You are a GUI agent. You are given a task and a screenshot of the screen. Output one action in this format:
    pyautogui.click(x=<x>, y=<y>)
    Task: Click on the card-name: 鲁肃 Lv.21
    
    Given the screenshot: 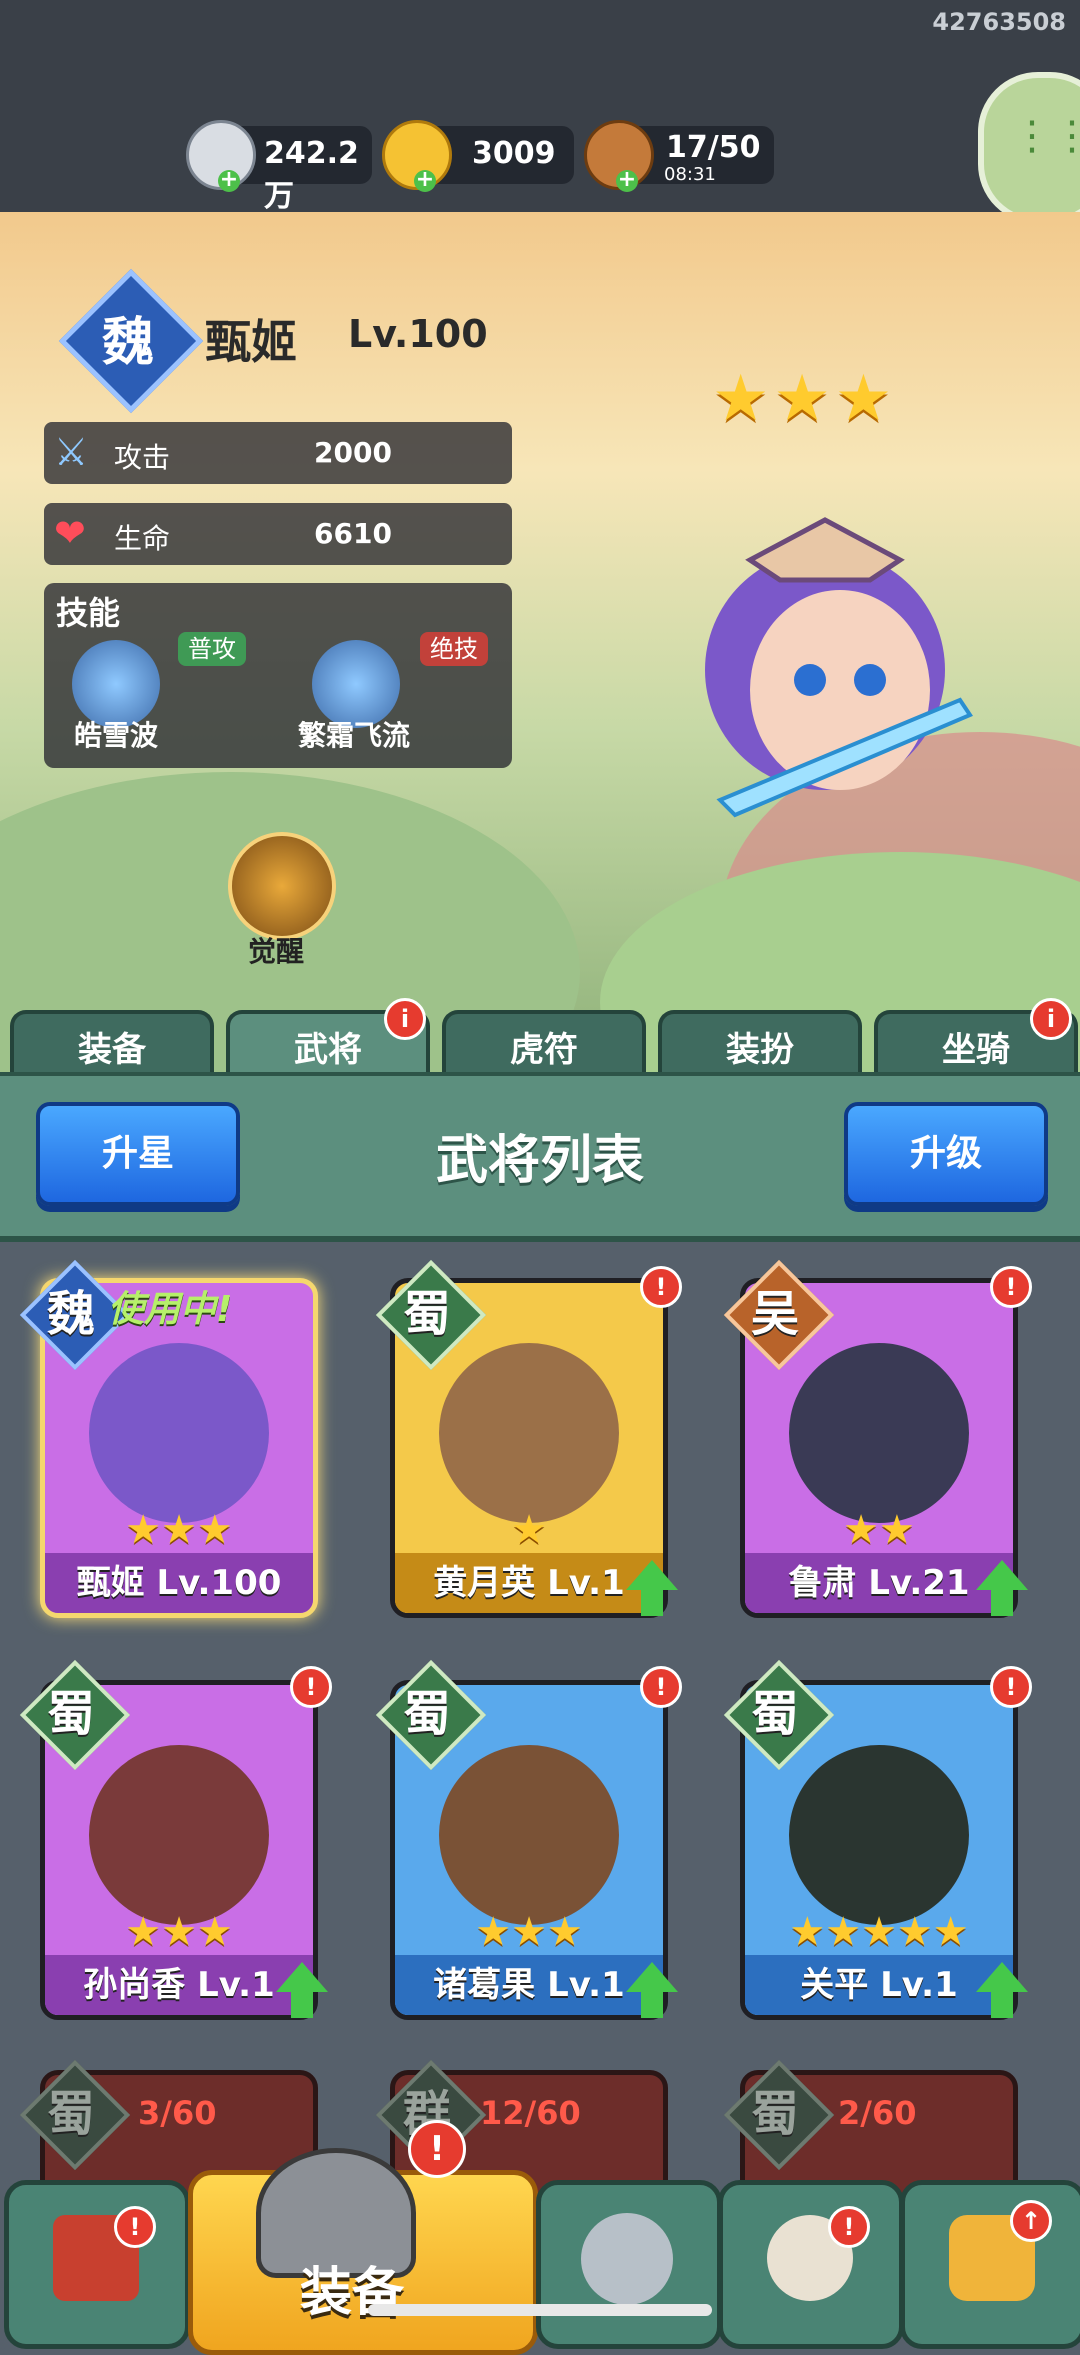 What is the action you would take?
    pyautogui.click(x=879, y=1583)
    